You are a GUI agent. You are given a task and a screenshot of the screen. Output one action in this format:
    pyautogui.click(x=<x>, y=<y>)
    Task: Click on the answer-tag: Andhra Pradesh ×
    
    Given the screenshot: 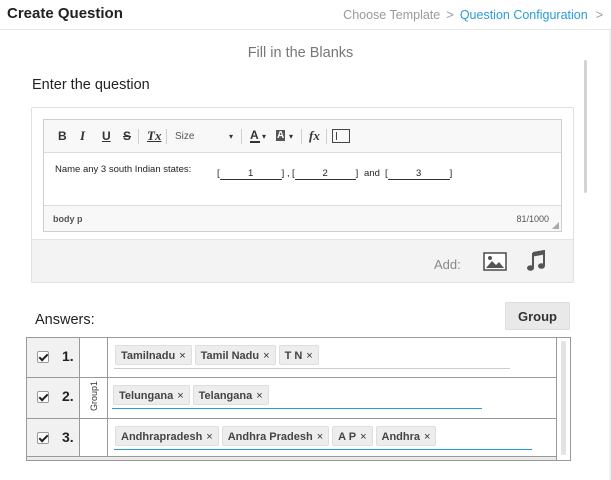 What is the action you would take?
    pyautogui.click(x=275, y=436)
    